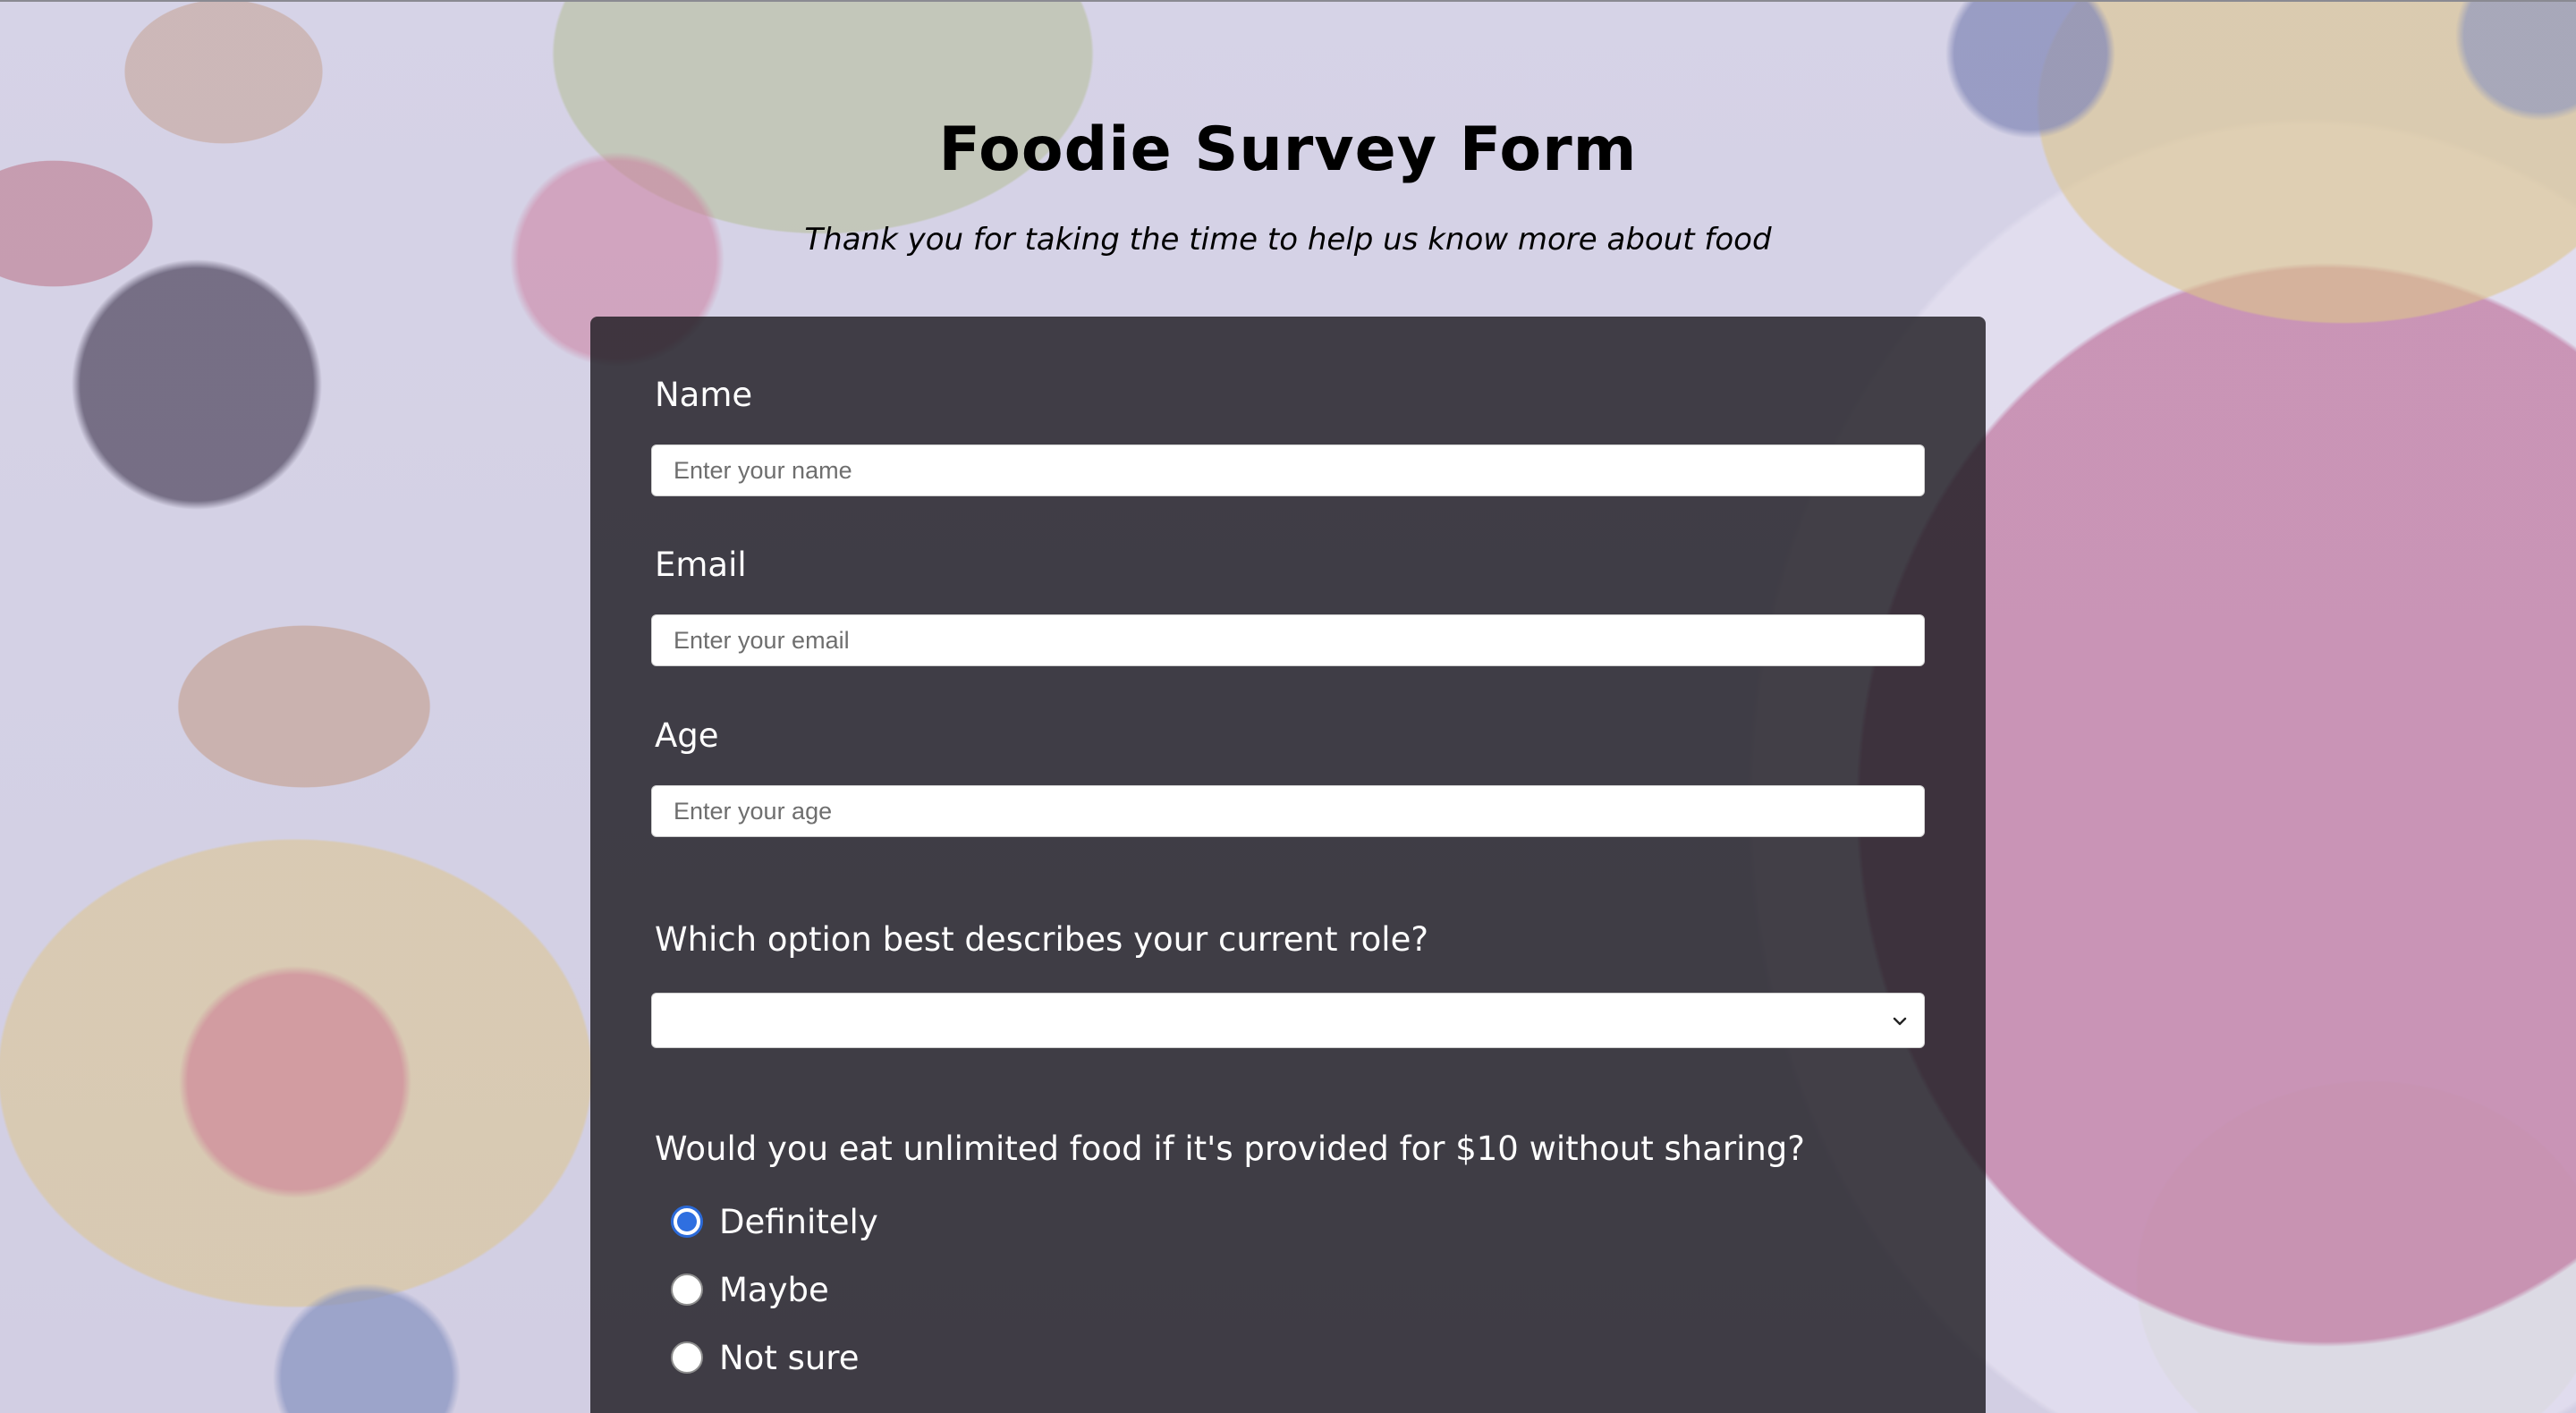 This screenshot has height=1413, width=2576. I want to click on name-input, so click(1288, 470).